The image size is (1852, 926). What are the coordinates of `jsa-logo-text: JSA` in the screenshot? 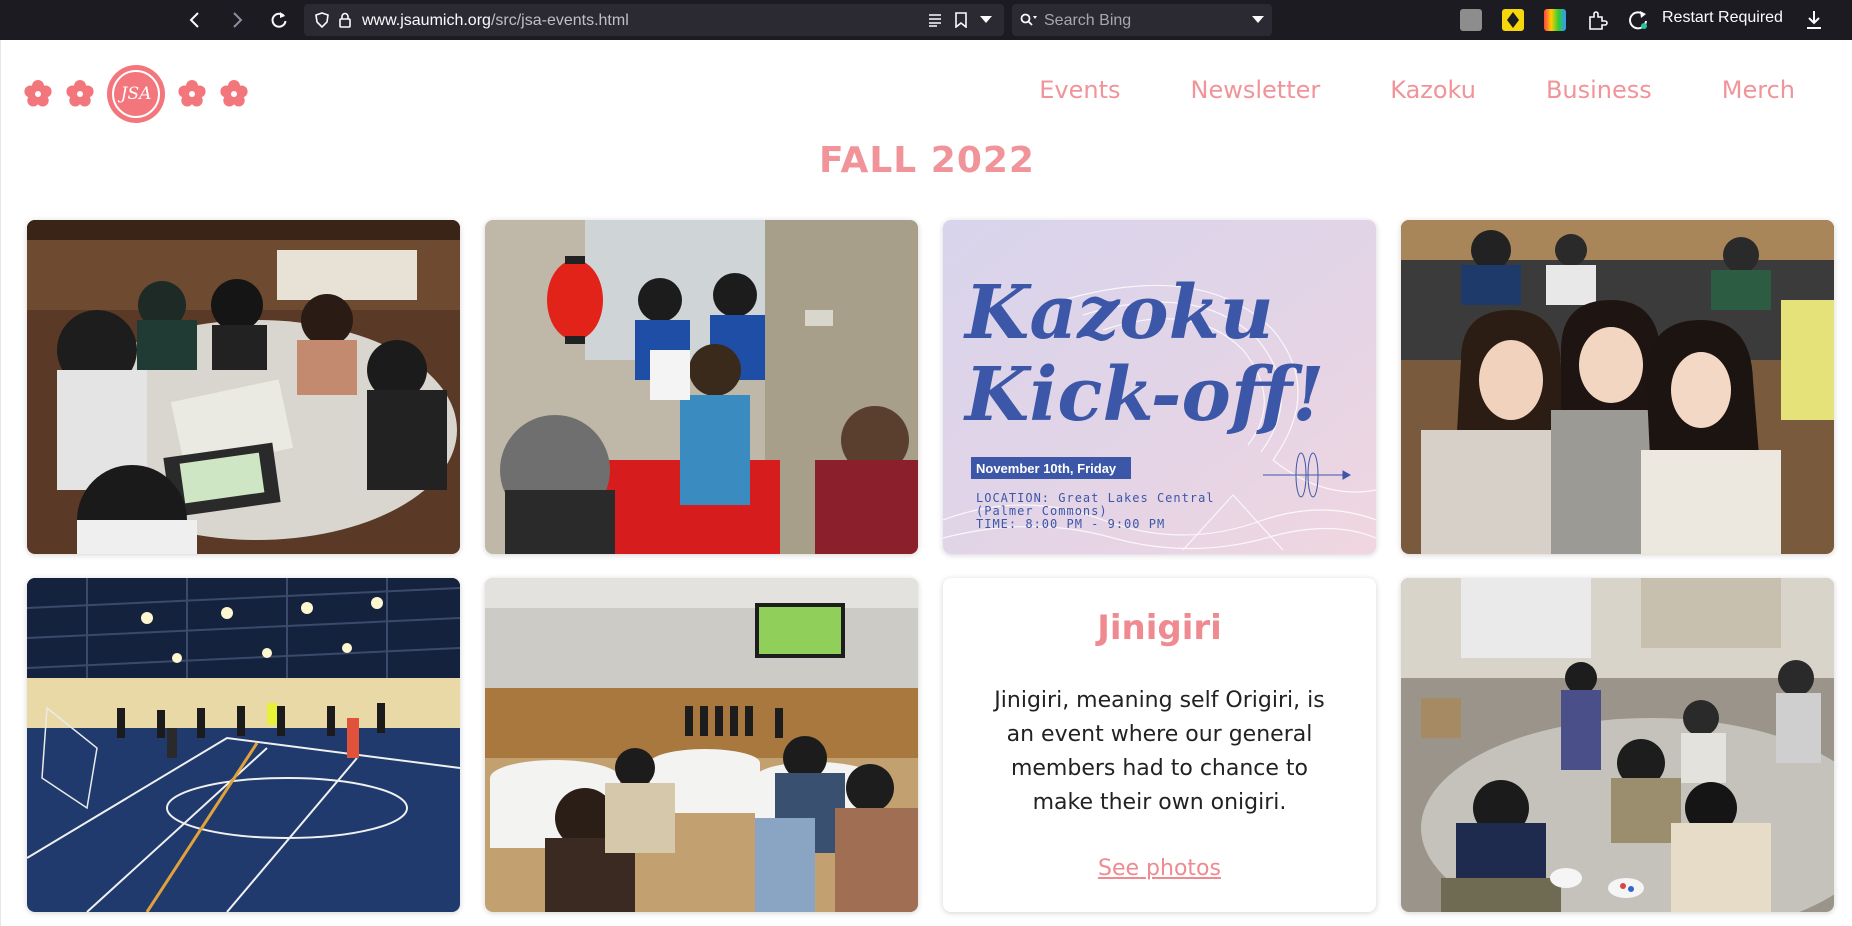 It's located at (136, 94).